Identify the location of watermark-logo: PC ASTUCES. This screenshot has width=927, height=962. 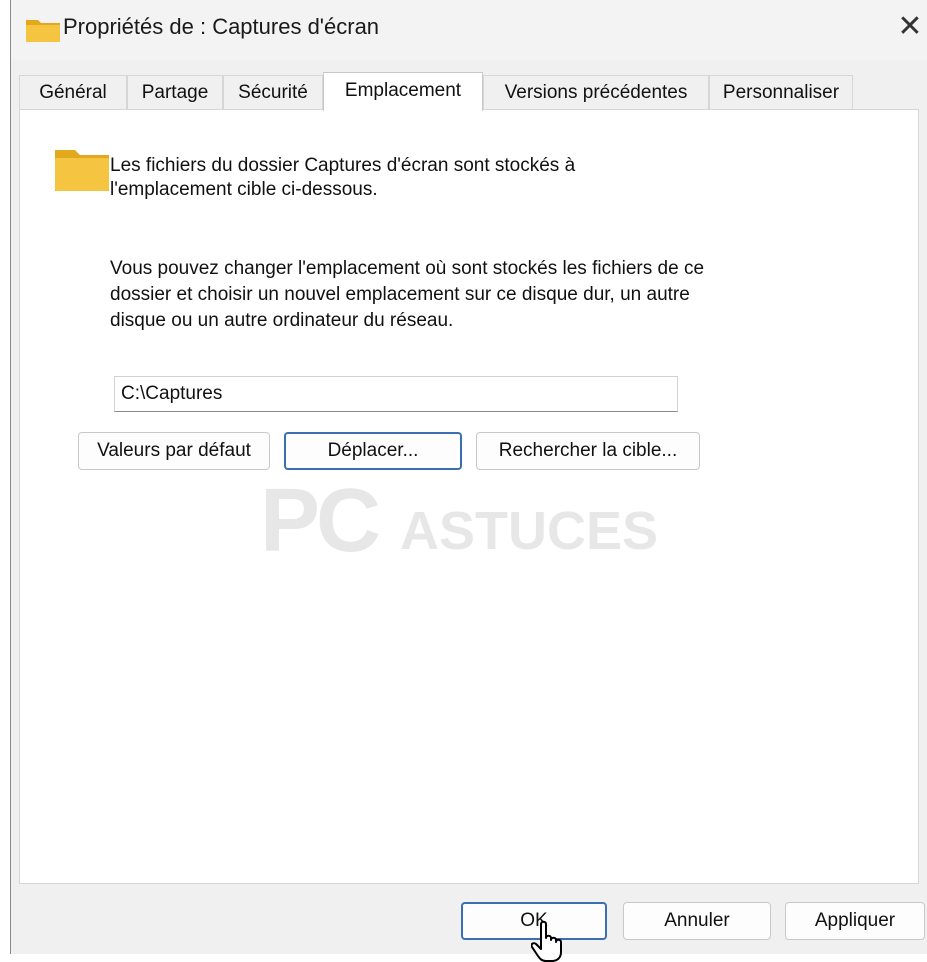
(485, 515).